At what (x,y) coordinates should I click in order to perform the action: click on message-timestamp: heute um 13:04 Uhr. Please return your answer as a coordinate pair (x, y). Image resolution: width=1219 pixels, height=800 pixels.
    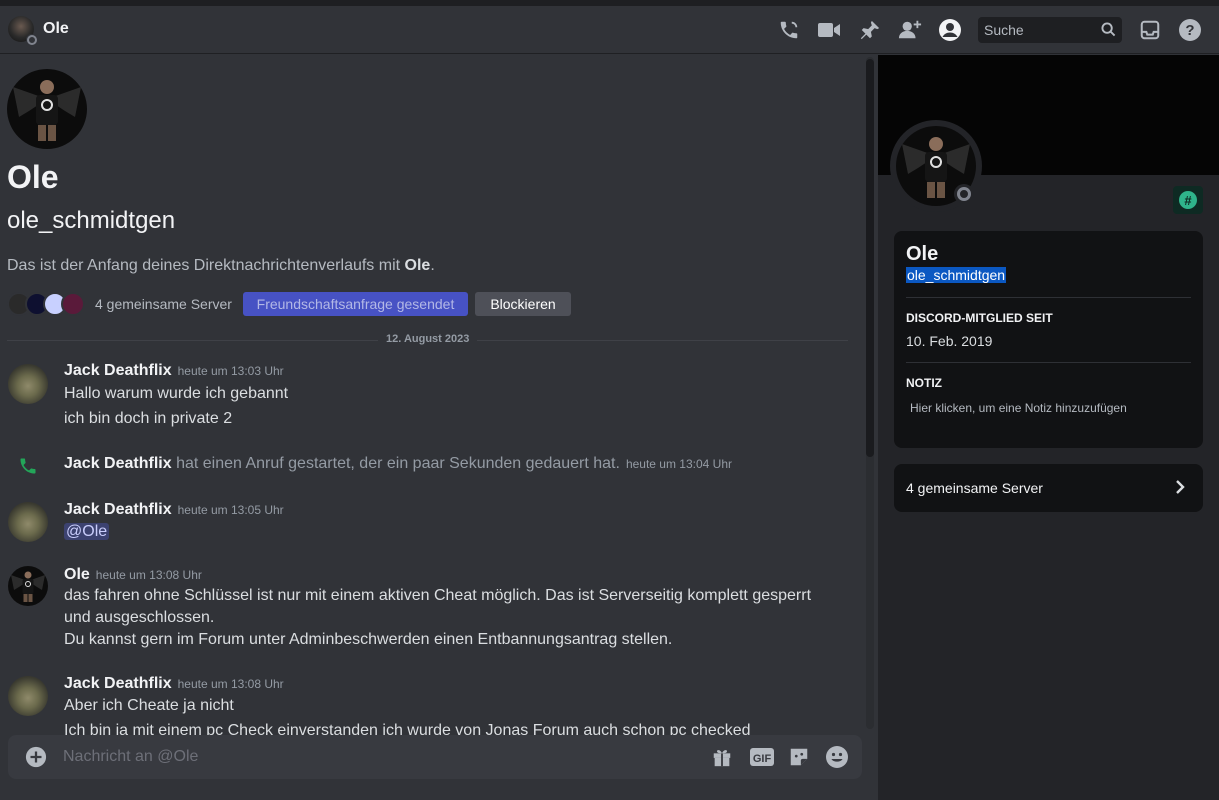
    Looking at the image, I should click on (679, 464).